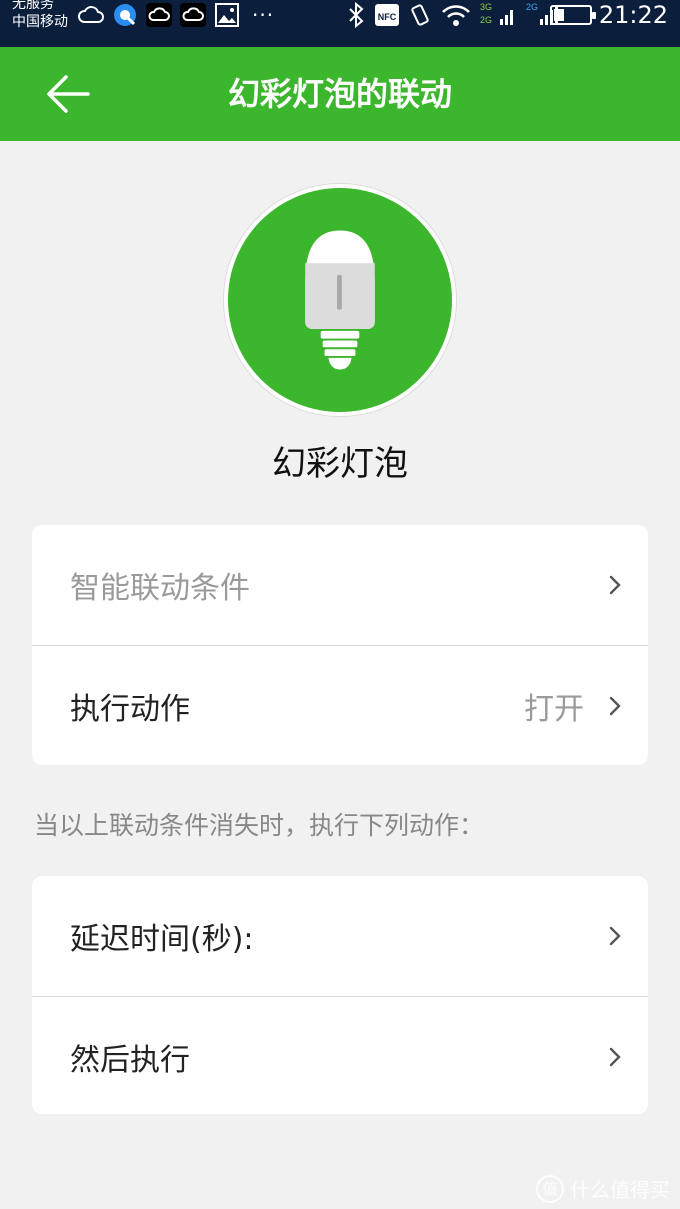  What do you see at coordinates (340, 1055) in the screenshot?
I see `then-execute-row: 然后执行` at bounding box center [340, 1055].